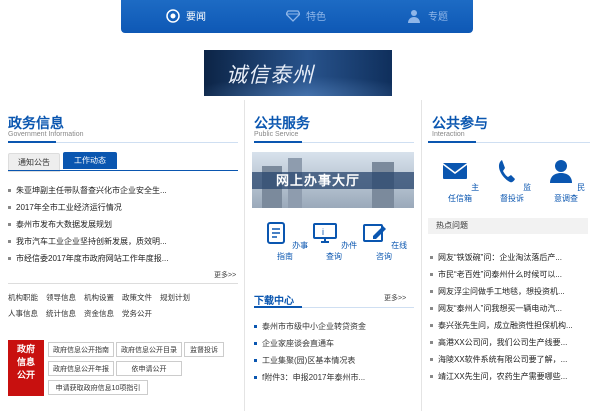 This screenshot has width=598, height=411. I want to click on monitor-icon: i, so click(324, 233).